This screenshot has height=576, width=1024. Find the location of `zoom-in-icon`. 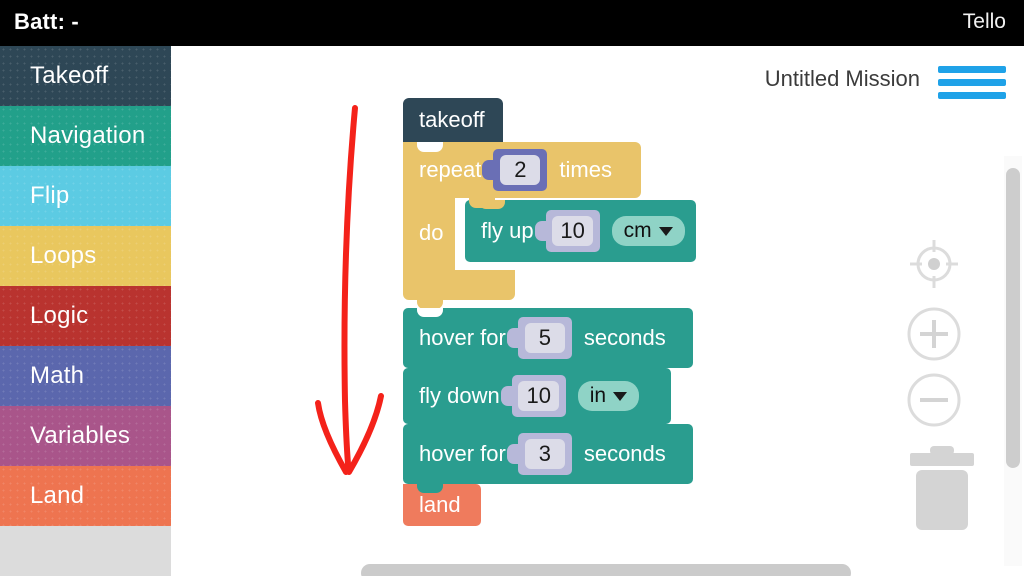

zoom-in-icon is located at coordinates (934, 334).